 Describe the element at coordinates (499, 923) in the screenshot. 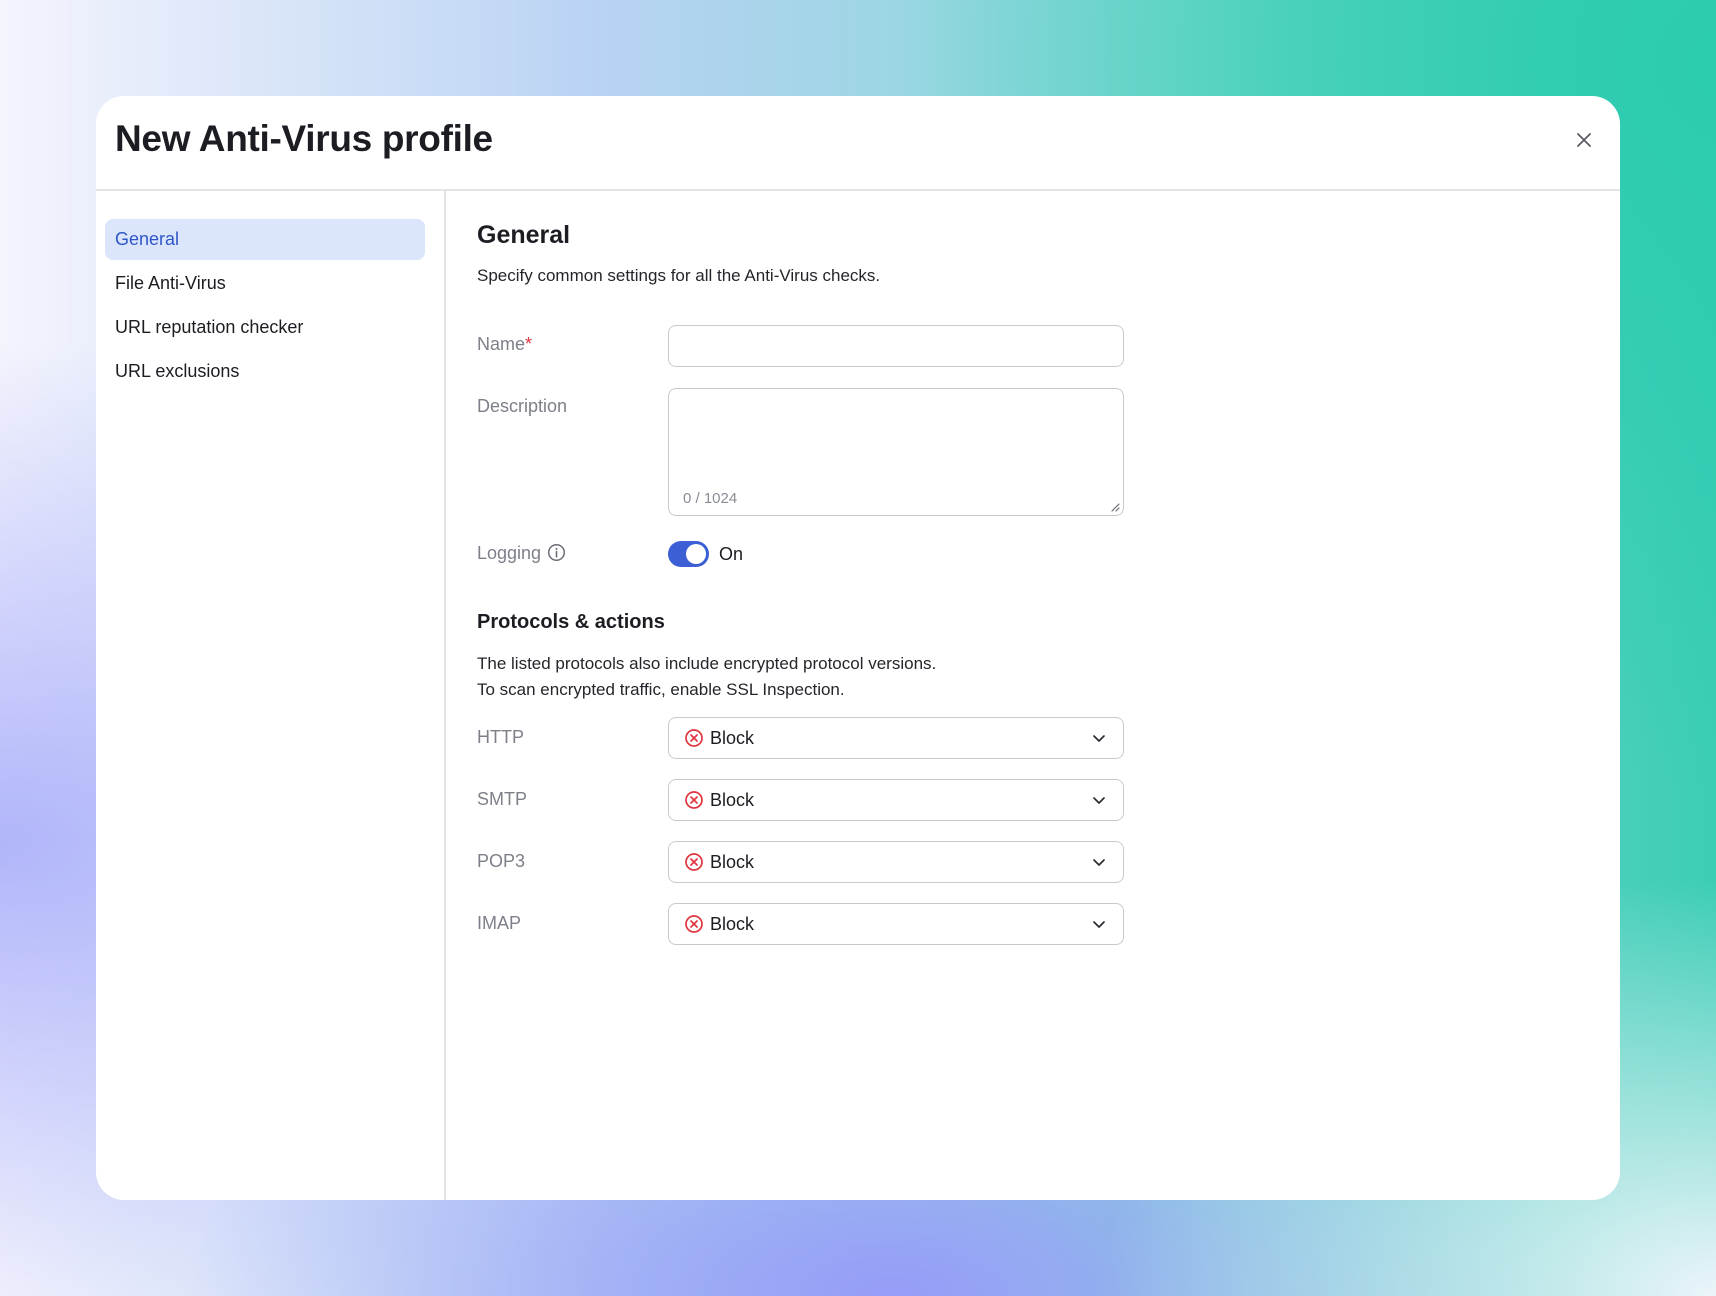

I see `protocol-label-imap: IMAP` at that location.